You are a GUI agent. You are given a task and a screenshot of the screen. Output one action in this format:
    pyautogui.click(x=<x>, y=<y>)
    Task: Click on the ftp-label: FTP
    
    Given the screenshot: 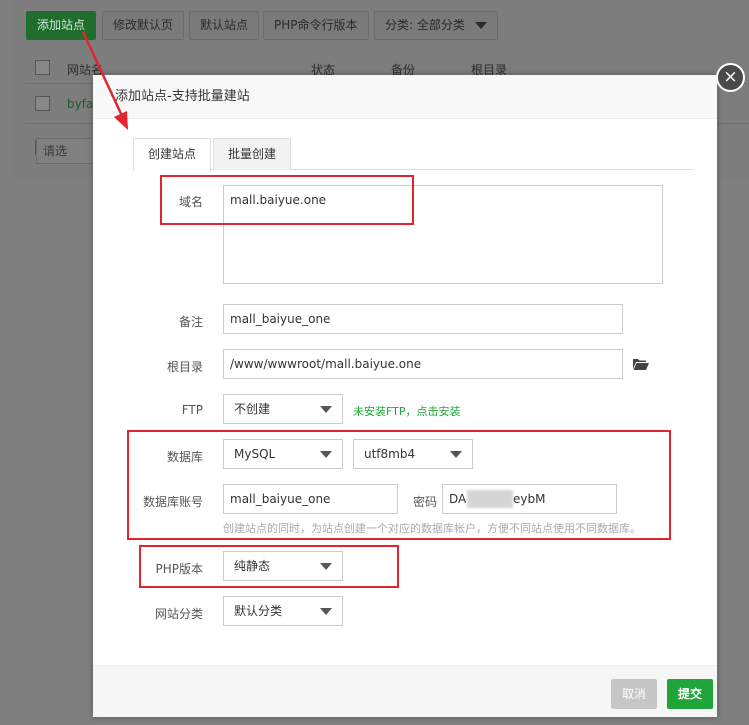 What is the action you would take?
    pyautogui.click(x=192, y=410)
    